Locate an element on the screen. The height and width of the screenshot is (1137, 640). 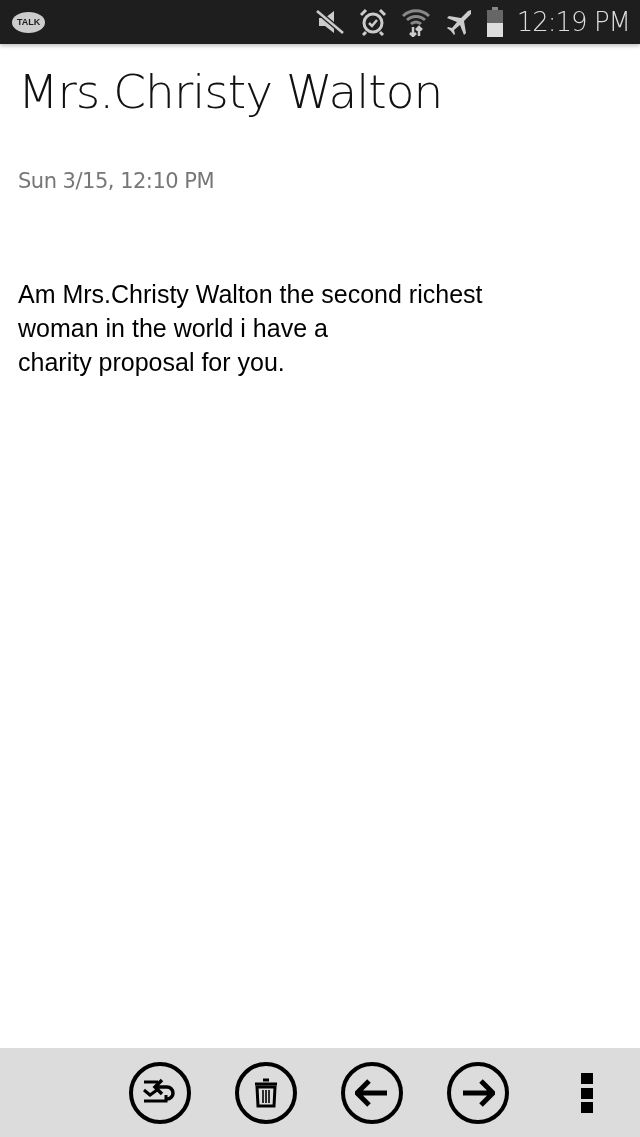
delete-button is located at coordinates (266, 1092).